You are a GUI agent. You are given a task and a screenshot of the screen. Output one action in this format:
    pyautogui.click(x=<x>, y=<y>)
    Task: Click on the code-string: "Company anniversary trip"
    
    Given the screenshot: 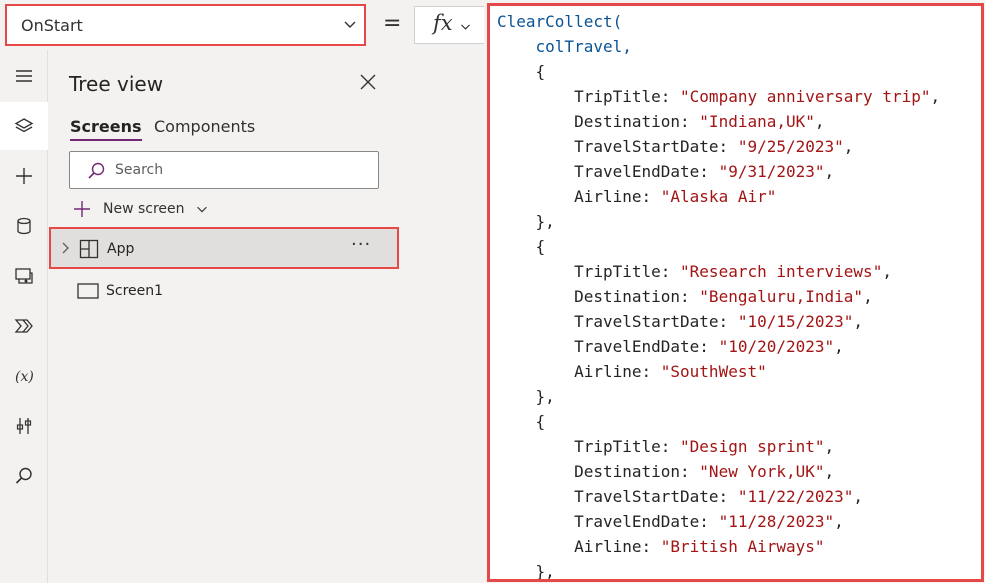 What is the action you would take?
    pyautogui.click(x=805, y=96)
    